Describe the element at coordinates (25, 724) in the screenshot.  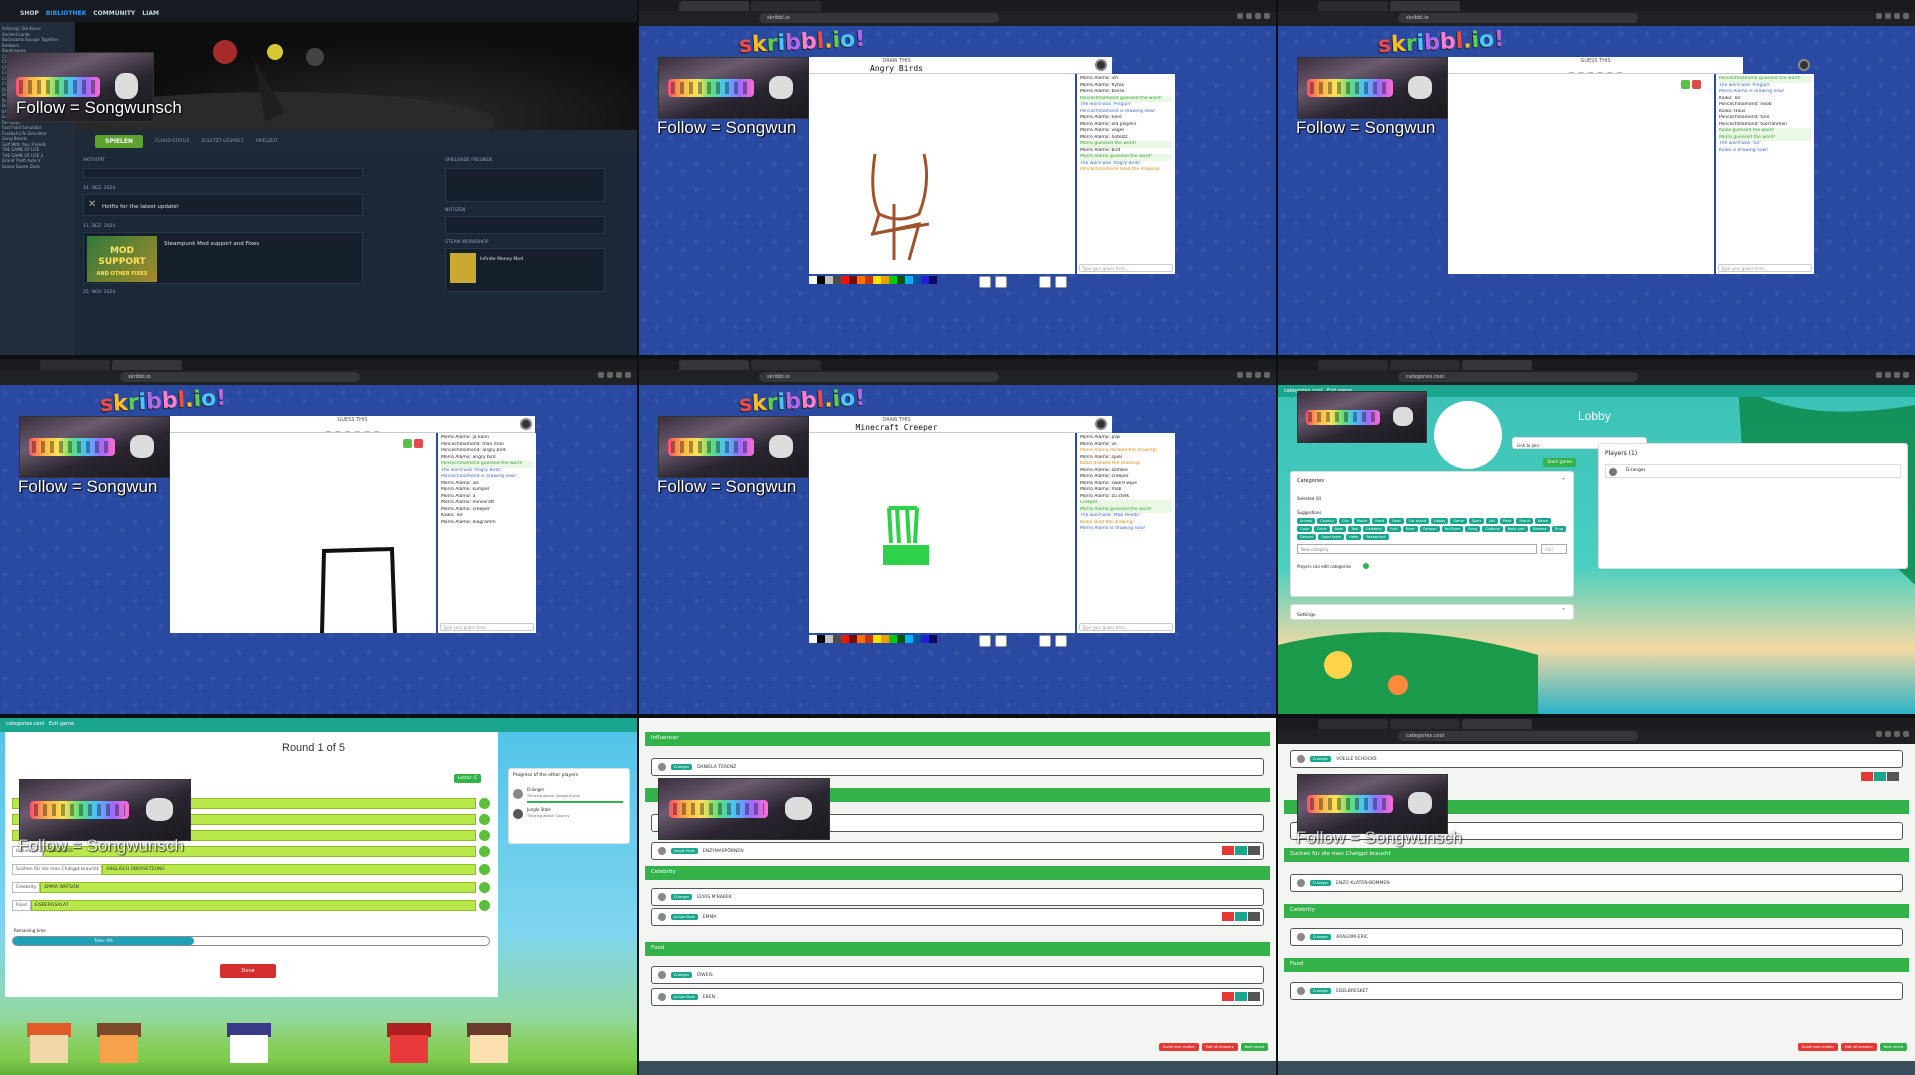
I see `site-name: categories.cool` at that location.